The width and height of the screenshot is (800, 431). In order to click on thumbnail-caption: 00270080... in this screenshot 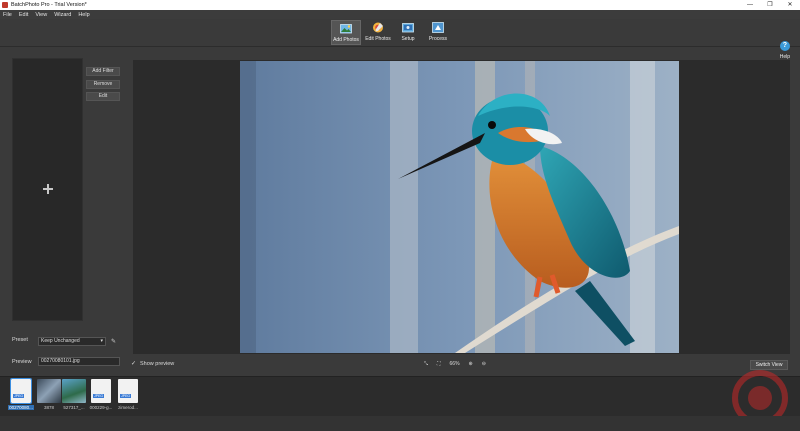, I will do `click(21, 407)`.